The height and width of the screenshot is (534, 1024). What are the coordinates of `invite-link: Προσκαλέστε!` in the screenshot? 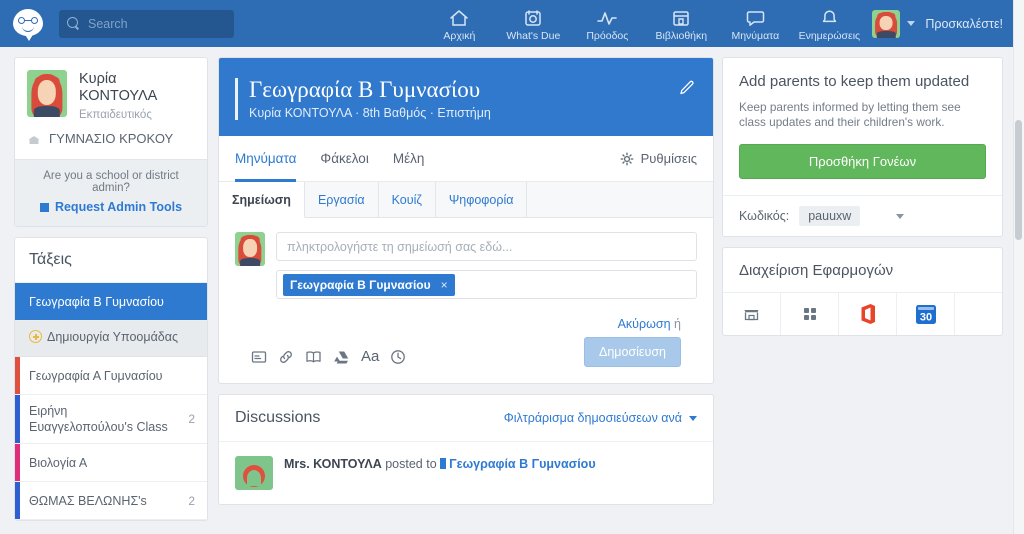 It's located at (964, 24).